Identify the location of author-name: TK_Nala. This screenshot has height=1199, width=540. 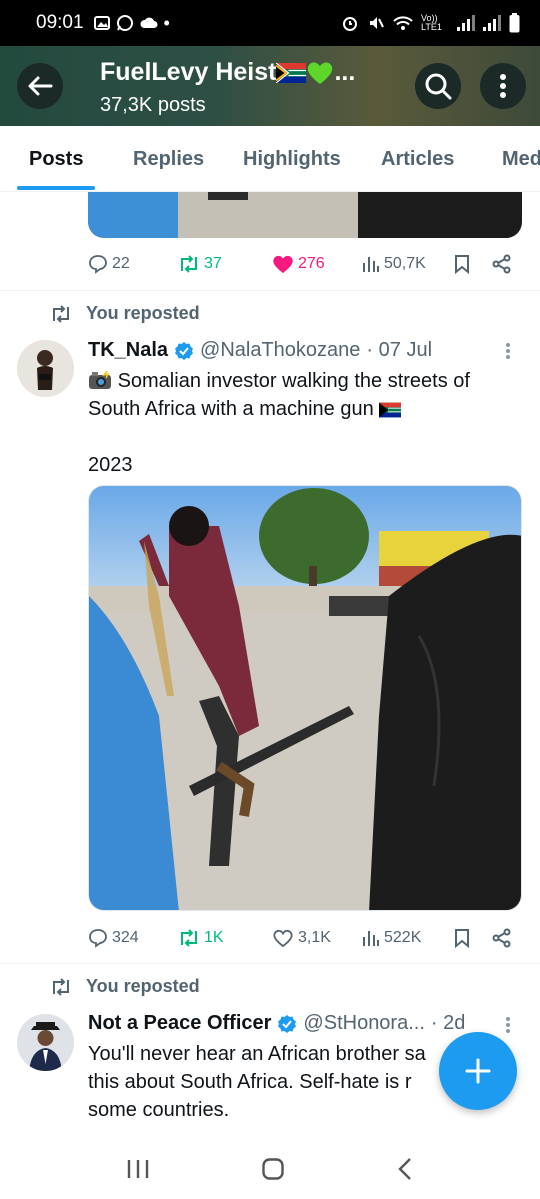
(128, 350).